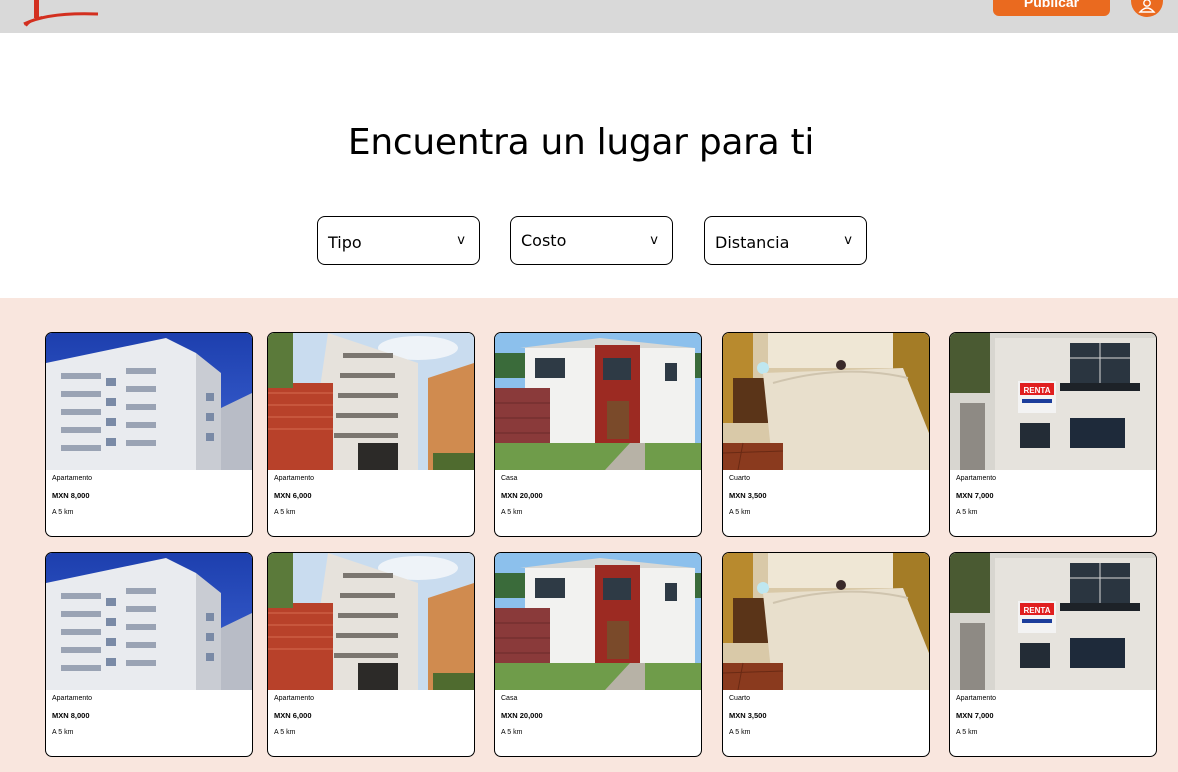 Image resolution: width=1178 pixels, height=772 pixels. I want to click on publish-button: Publicar, so click(1051, 8).